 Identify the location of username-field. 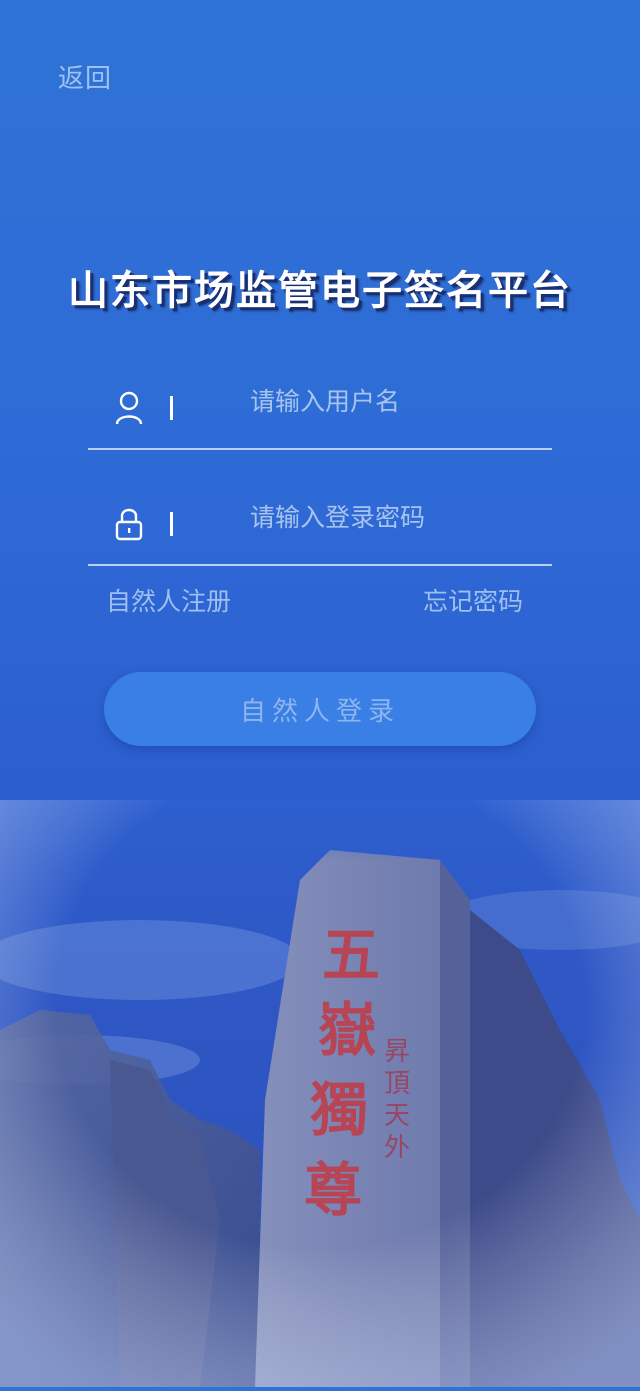
(320, 409).